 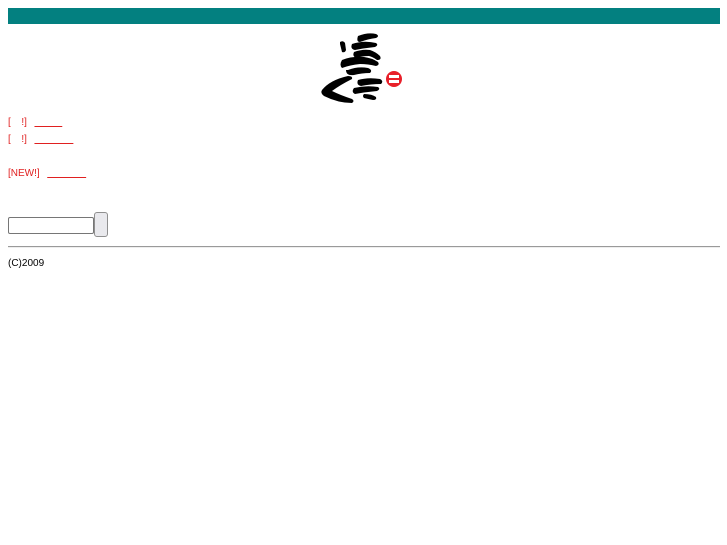 I want to click on site-logo, so click(x=362, y=69).